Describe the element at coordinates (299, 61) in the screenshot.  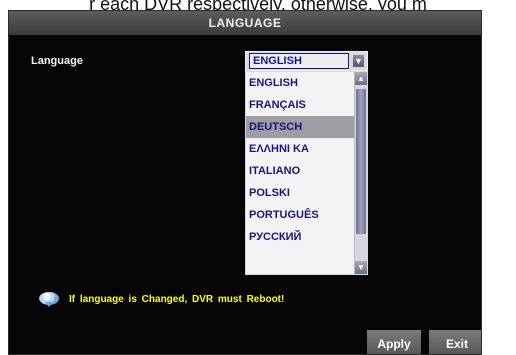
I see `language-selected-value: ENGLISH` at that location.